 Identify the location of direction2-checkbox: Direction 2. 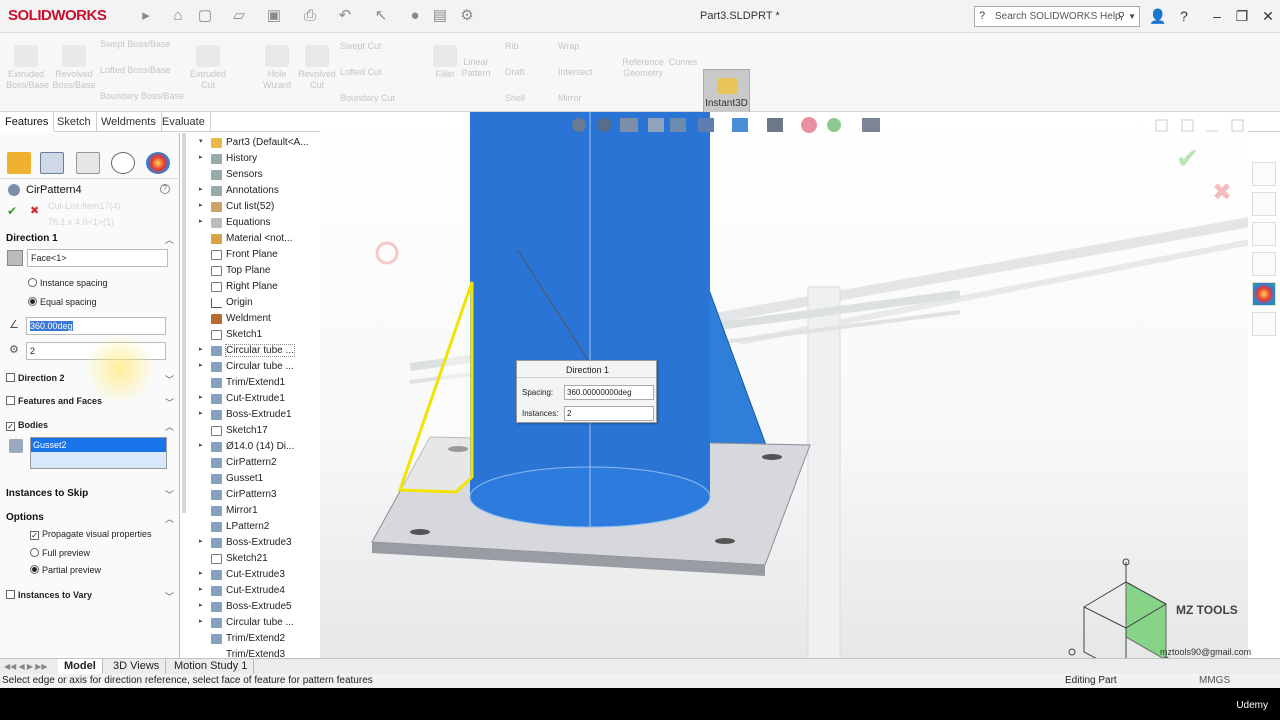
(35, 378).